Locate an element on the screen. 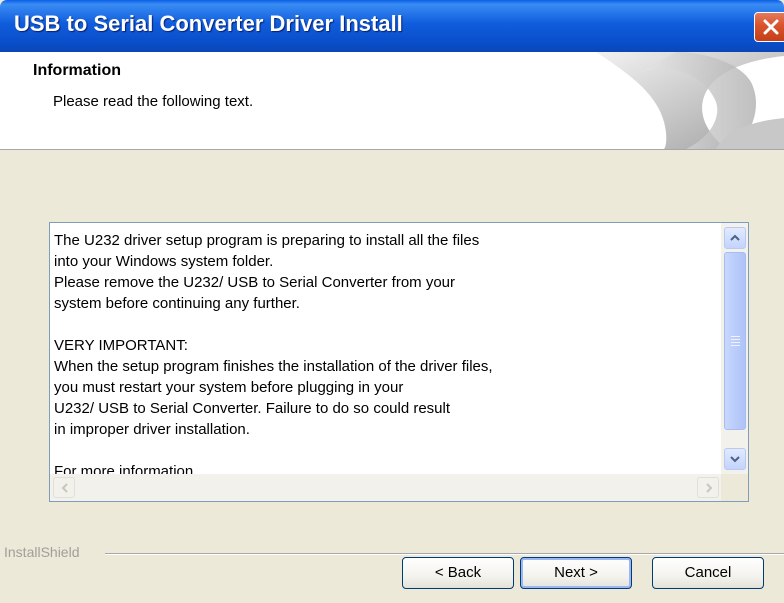 Image resolution: width=784 pixels, height=603 pixels. text-line: system before continuing any further. is located at coordinates (177, 303).